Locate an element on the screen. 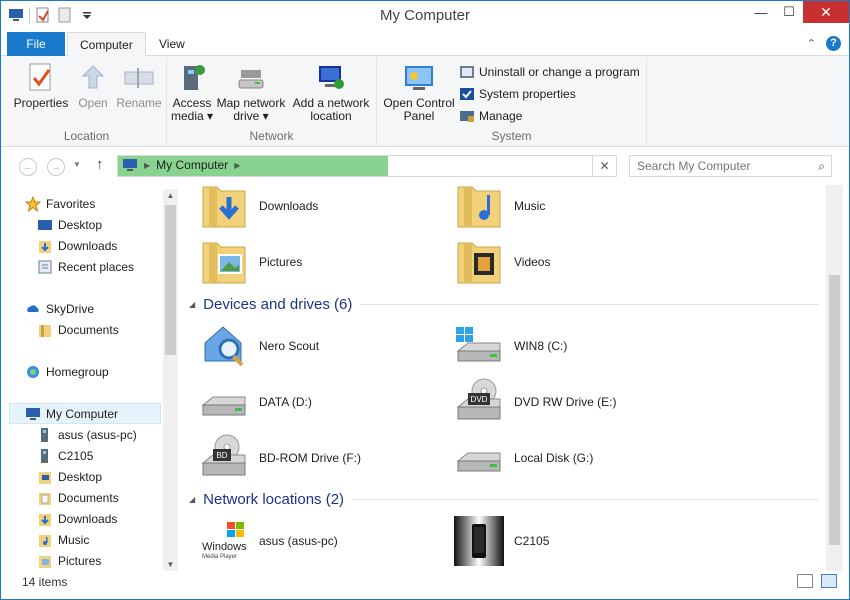 The image size is (850, 600). address-bar: ▶ My Computer ▶ ✕ is located at coordinates (367, 166).